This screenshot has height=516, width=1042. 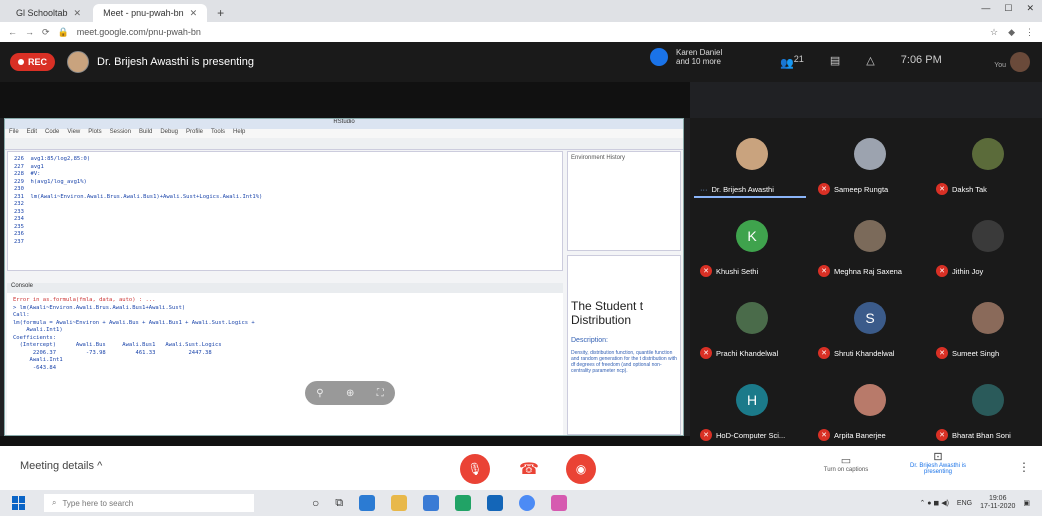 I want to click on console-line: Coefficients:, so click(x=35, y=337).